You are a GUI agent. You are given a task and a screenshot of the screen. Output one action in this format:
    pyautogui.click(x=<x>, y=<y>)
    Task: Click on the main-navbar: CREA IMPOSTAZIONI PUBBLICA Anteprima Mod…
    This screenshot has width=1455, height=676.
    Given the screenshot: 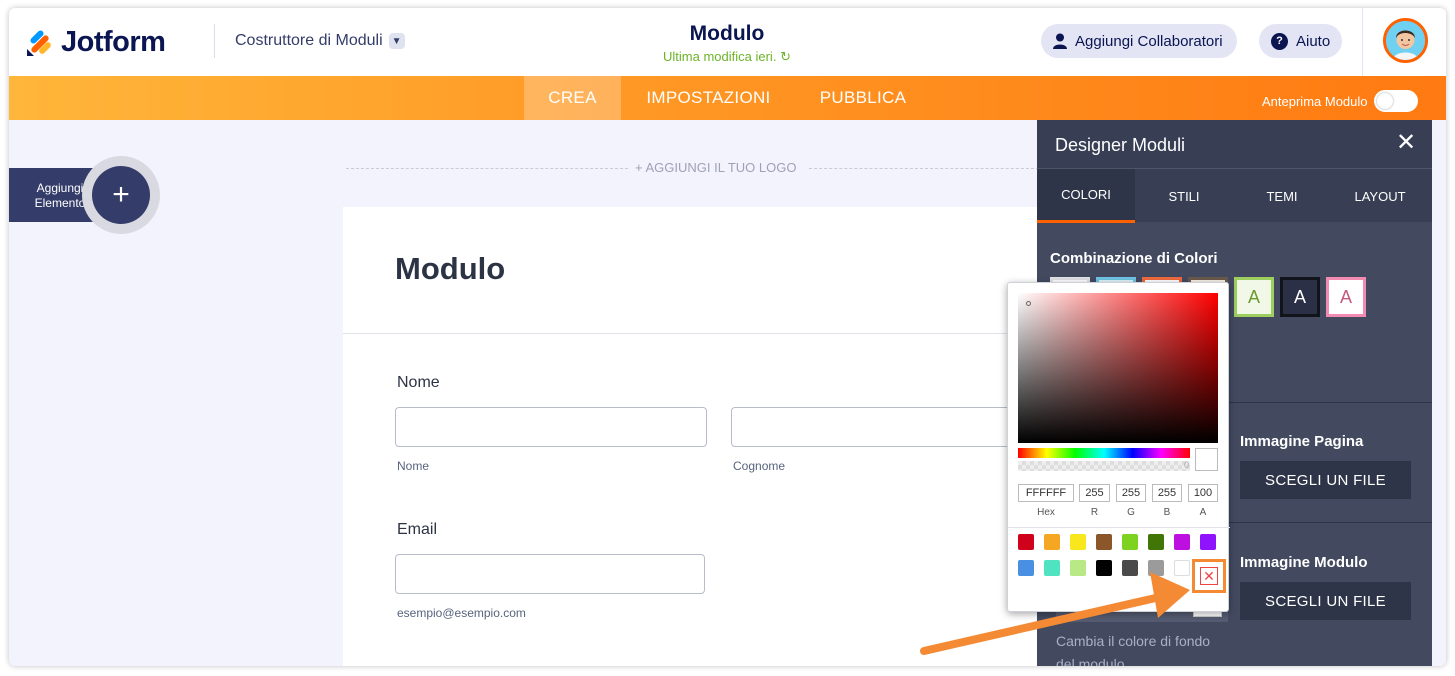 What is the action you would take?
    pyautogui.click(x=727, y=98)
    